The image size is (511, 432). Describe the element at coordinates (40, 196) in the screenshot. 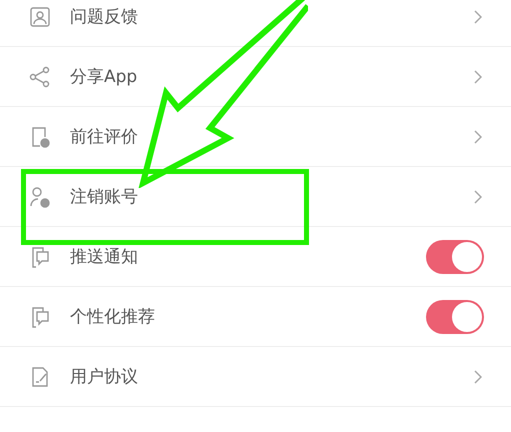

I see `user-remove-icon` at that location.